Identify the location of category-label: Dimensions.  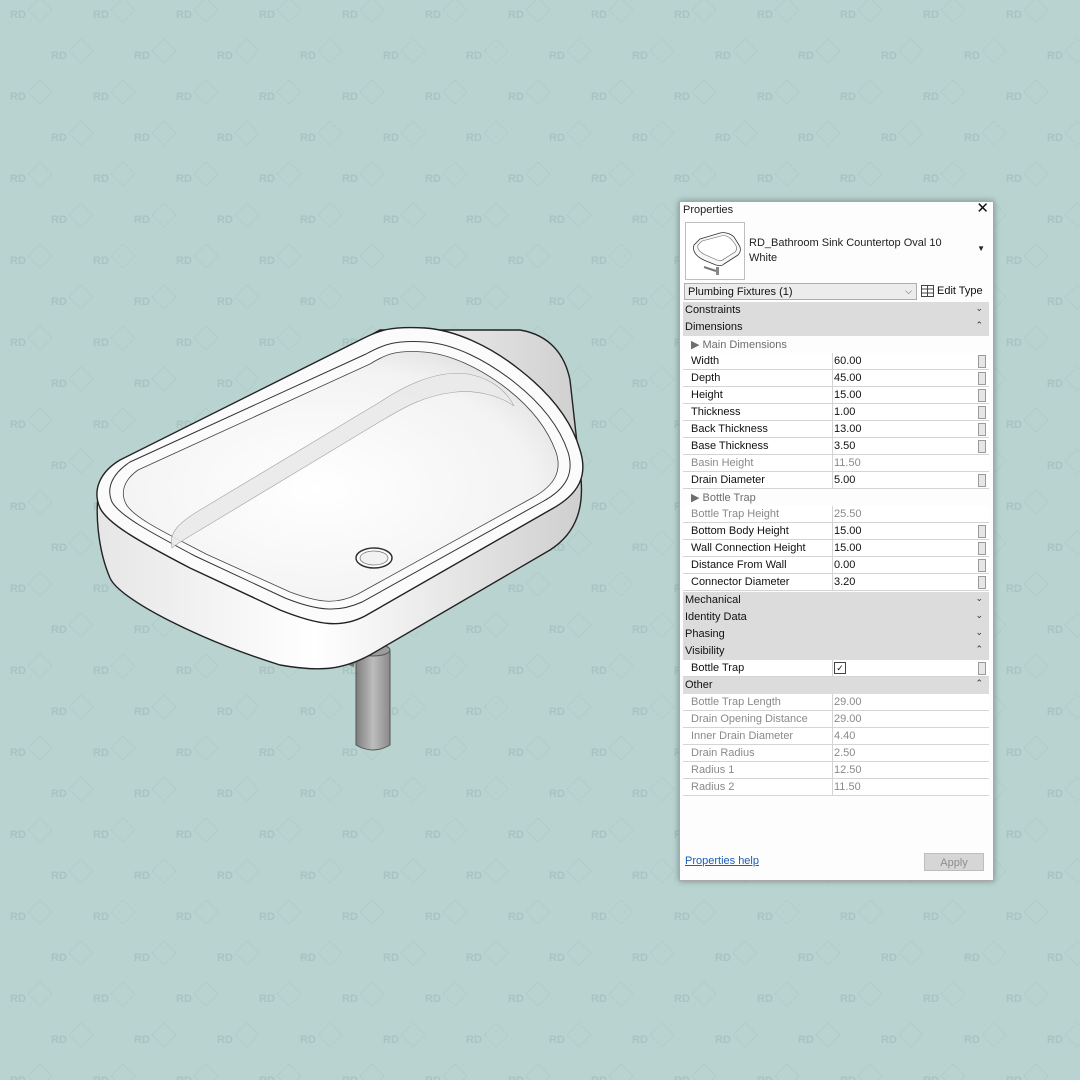
(714, 327).